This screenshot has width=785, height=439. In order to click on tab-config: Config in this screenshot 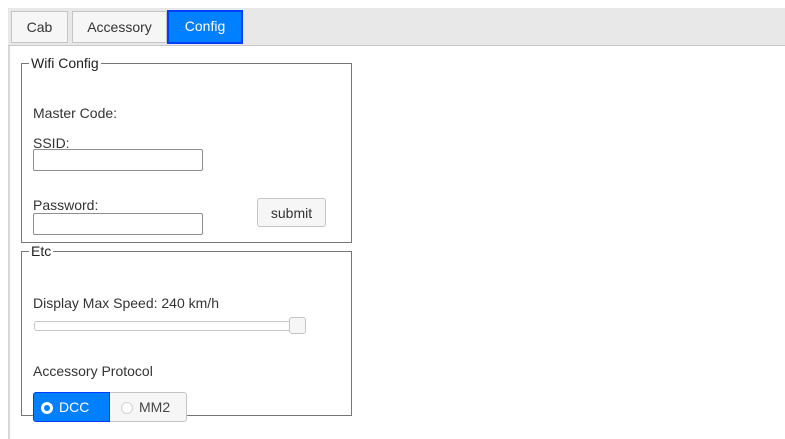, I will do `click(205, 27)`.